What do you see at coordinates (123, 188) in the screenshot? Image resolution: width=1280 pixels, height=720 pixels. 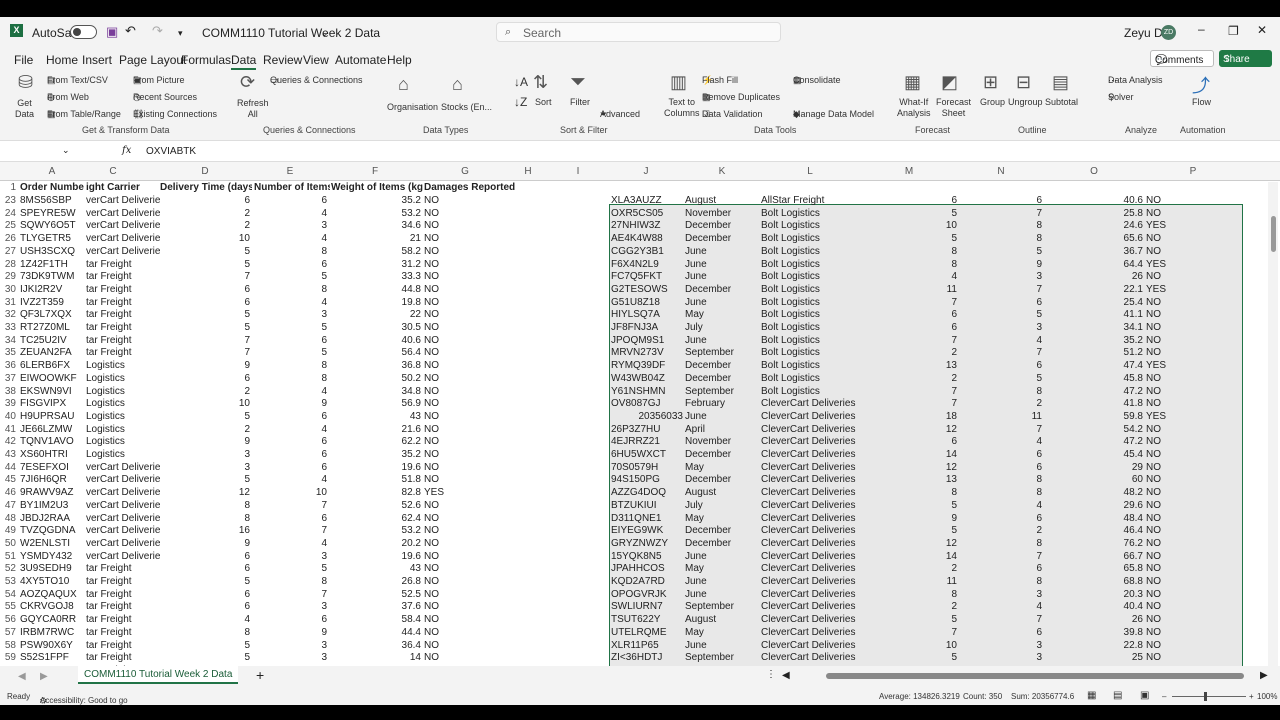 I see `header-cell-c: ight Carrier` at bounding box center [123, 188].